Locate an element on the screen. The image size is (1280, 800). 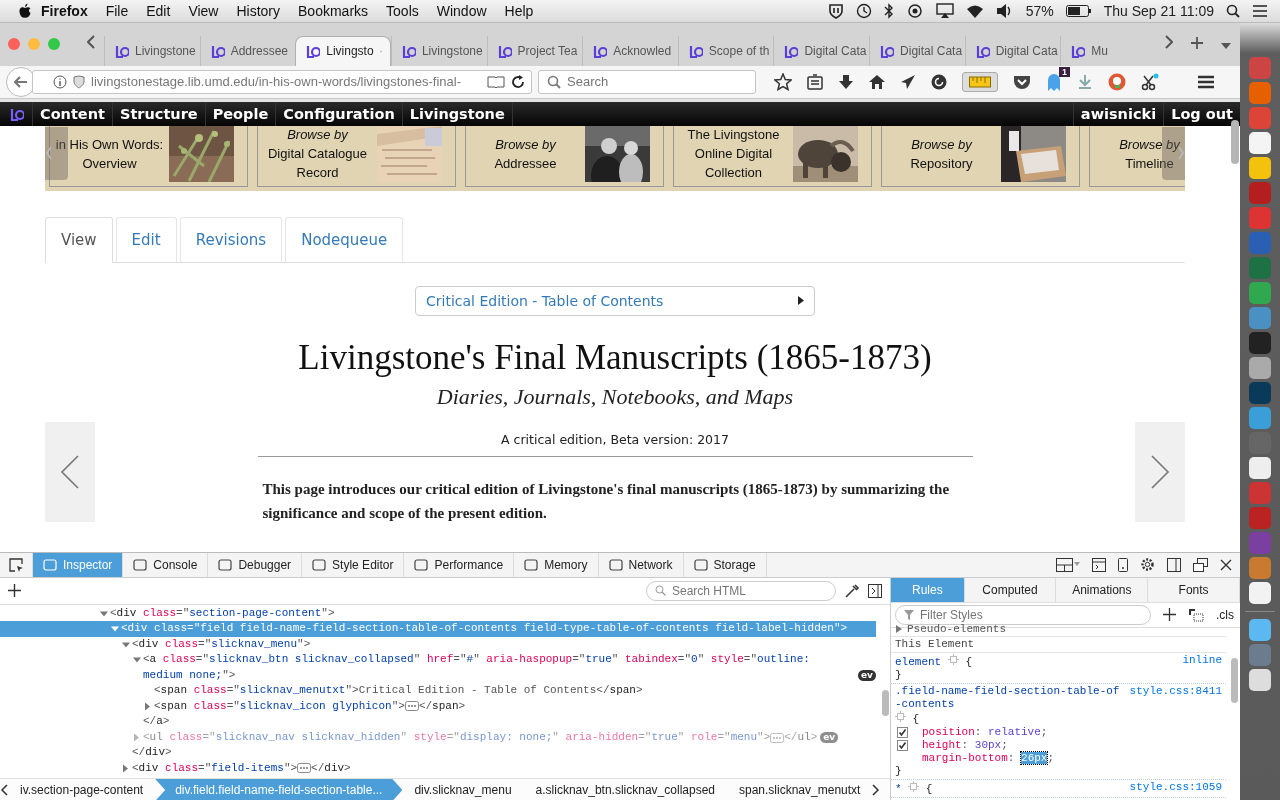
filter-icon is located at coordinates (909, 614).